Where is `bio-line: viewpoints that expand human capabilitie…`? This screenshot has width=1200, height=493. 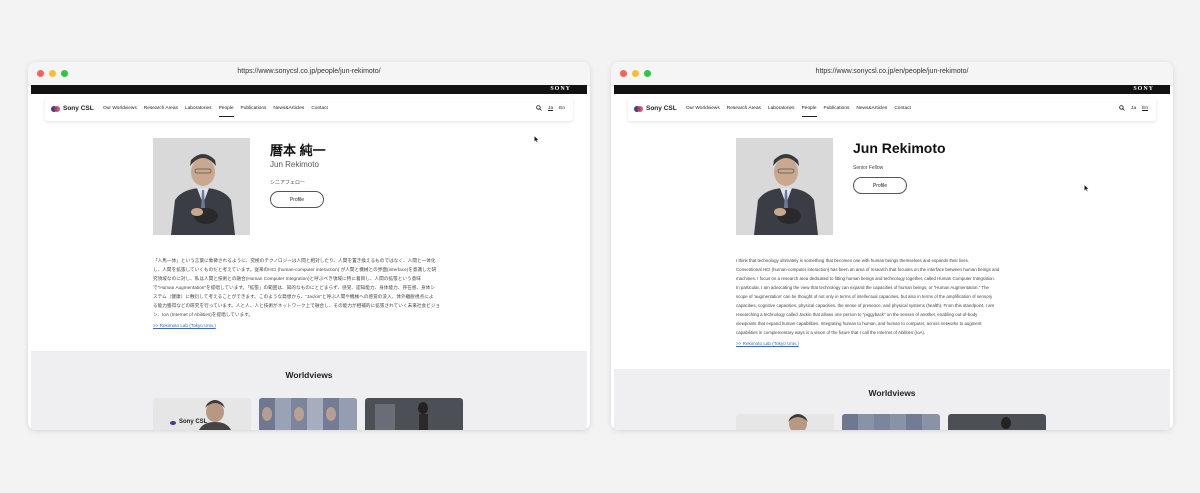
bio-line: viewpoints that expand human capabilitie… is located at coordinates (859, 323).